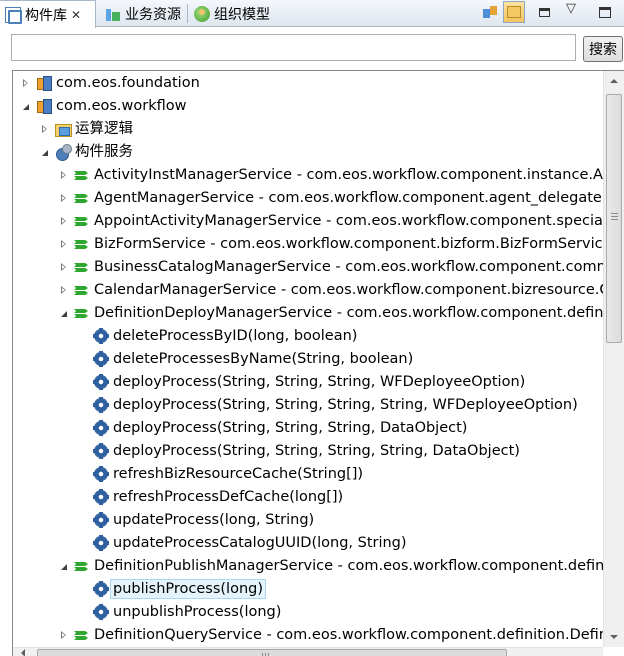 This screenshot has height=656, width=624. Describe the element at coordinates (260, 543) in the screenshot. I see `tree-node-label: updateProcessCatalogUUID(long, String)` at that location.